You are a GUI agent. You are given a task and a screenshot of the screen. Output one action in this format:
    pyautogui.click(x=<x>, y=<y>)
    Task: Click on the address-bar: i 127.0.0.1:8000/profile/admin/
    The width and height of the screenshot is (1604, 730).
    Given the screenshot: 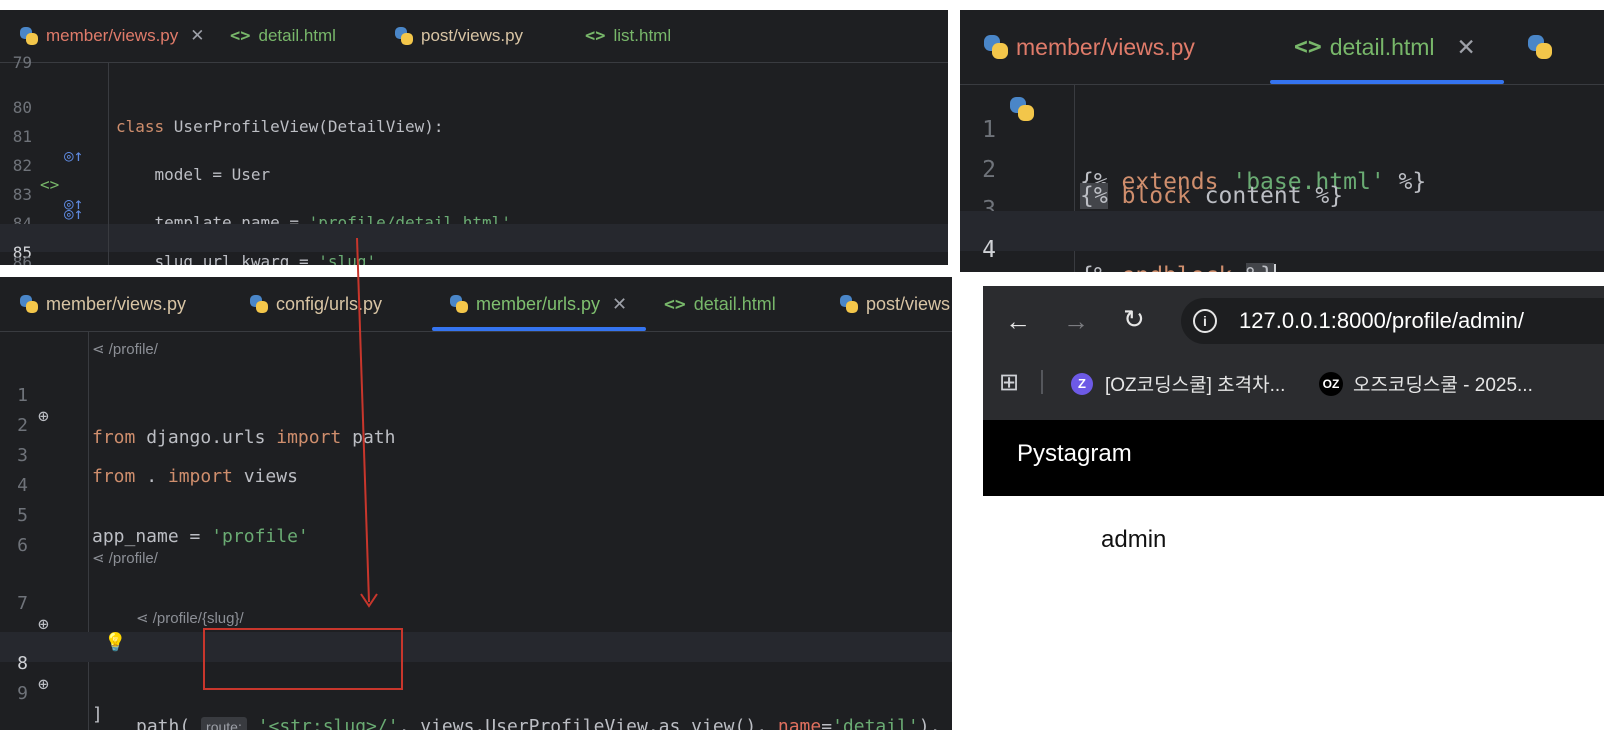 What is the action you would take?
    pyautogui.click(x=1392, y=321)
    